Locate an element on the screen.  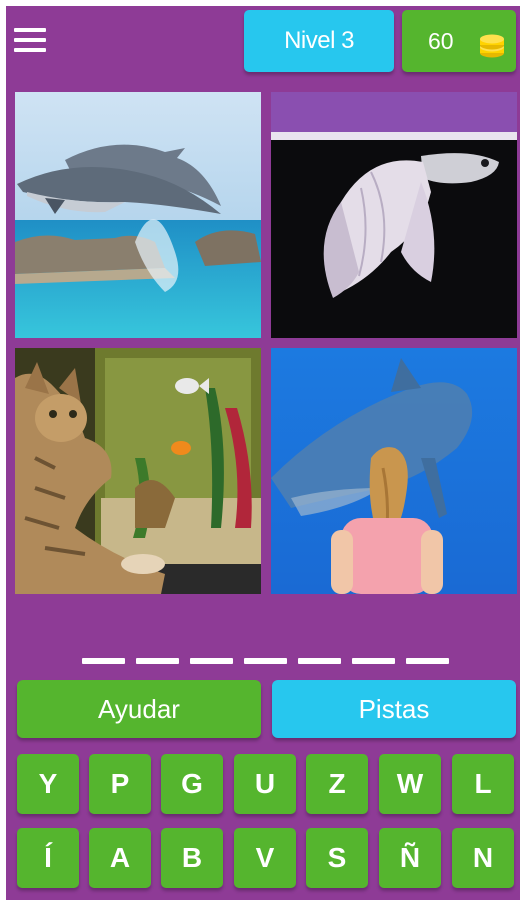
shark-girl-photo is located at coordinates (394, 471).